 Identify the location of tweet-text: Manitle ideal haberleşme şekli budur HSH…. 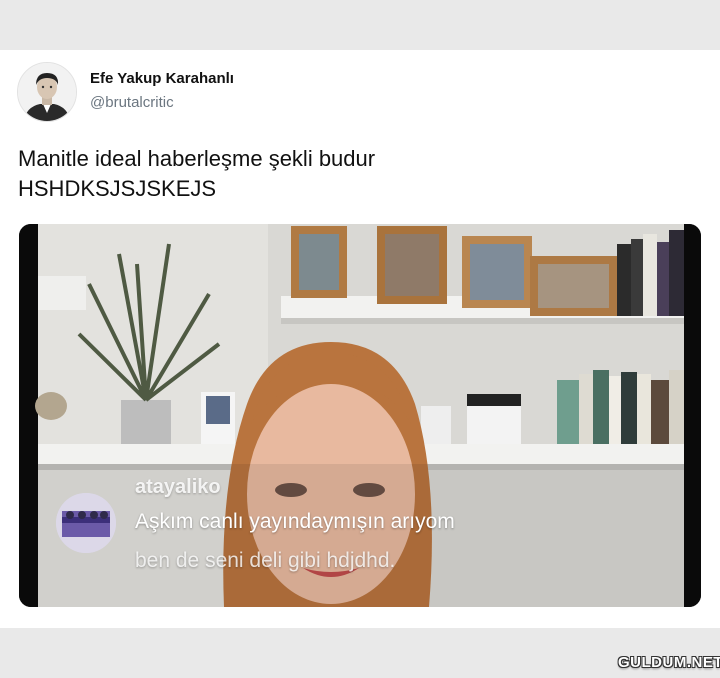
(358, 174).